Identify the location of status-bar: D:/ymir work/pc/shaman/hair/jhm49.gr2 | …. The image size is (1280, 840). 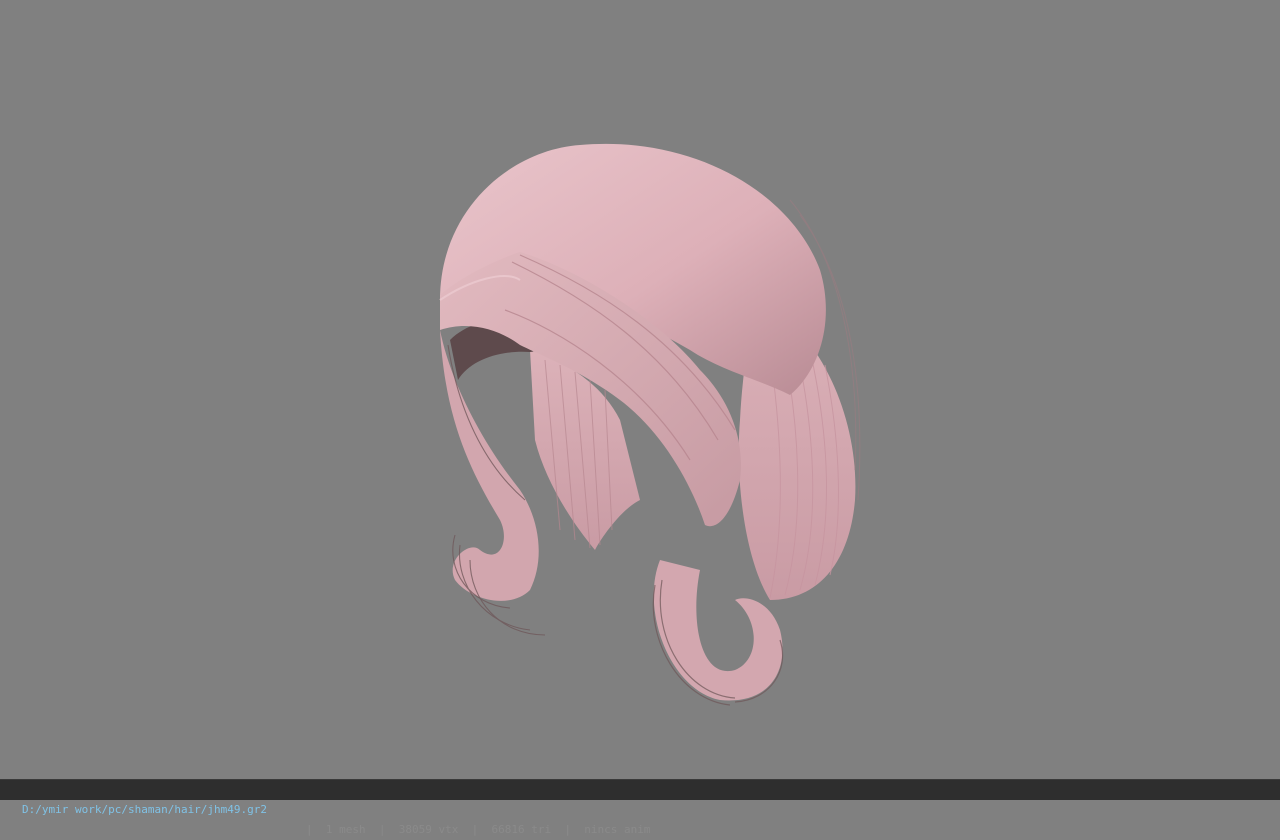
(640, 807).